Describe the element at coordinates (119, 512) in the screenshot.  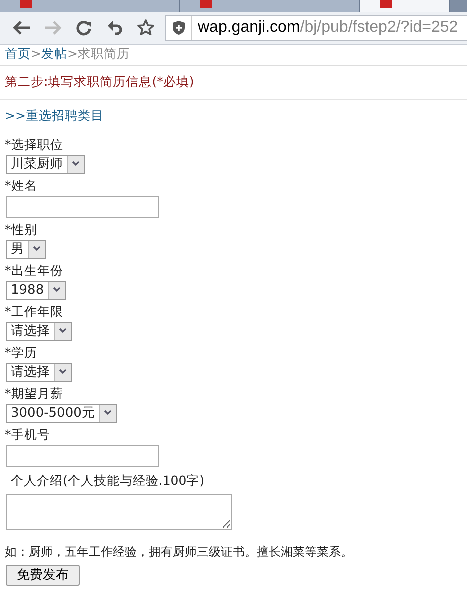
I see `textarea-field` at that location.